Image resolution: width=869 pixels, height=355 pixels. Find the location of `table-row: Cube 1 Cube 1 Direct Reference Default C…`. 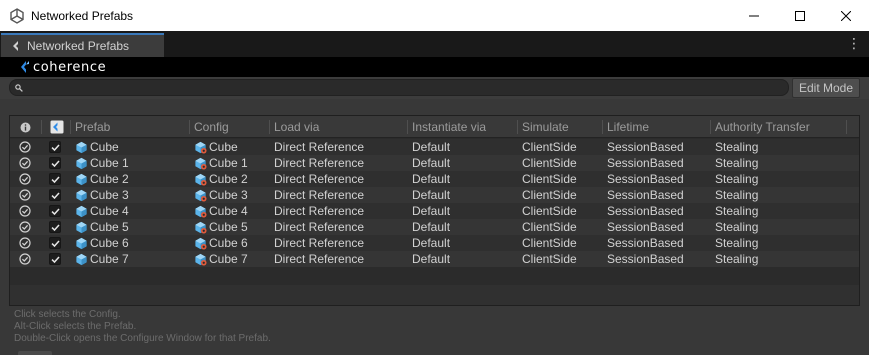

table-row: Cube 1 Cube 1 Direct Reference Default C… is located at coordinates (434, 163).